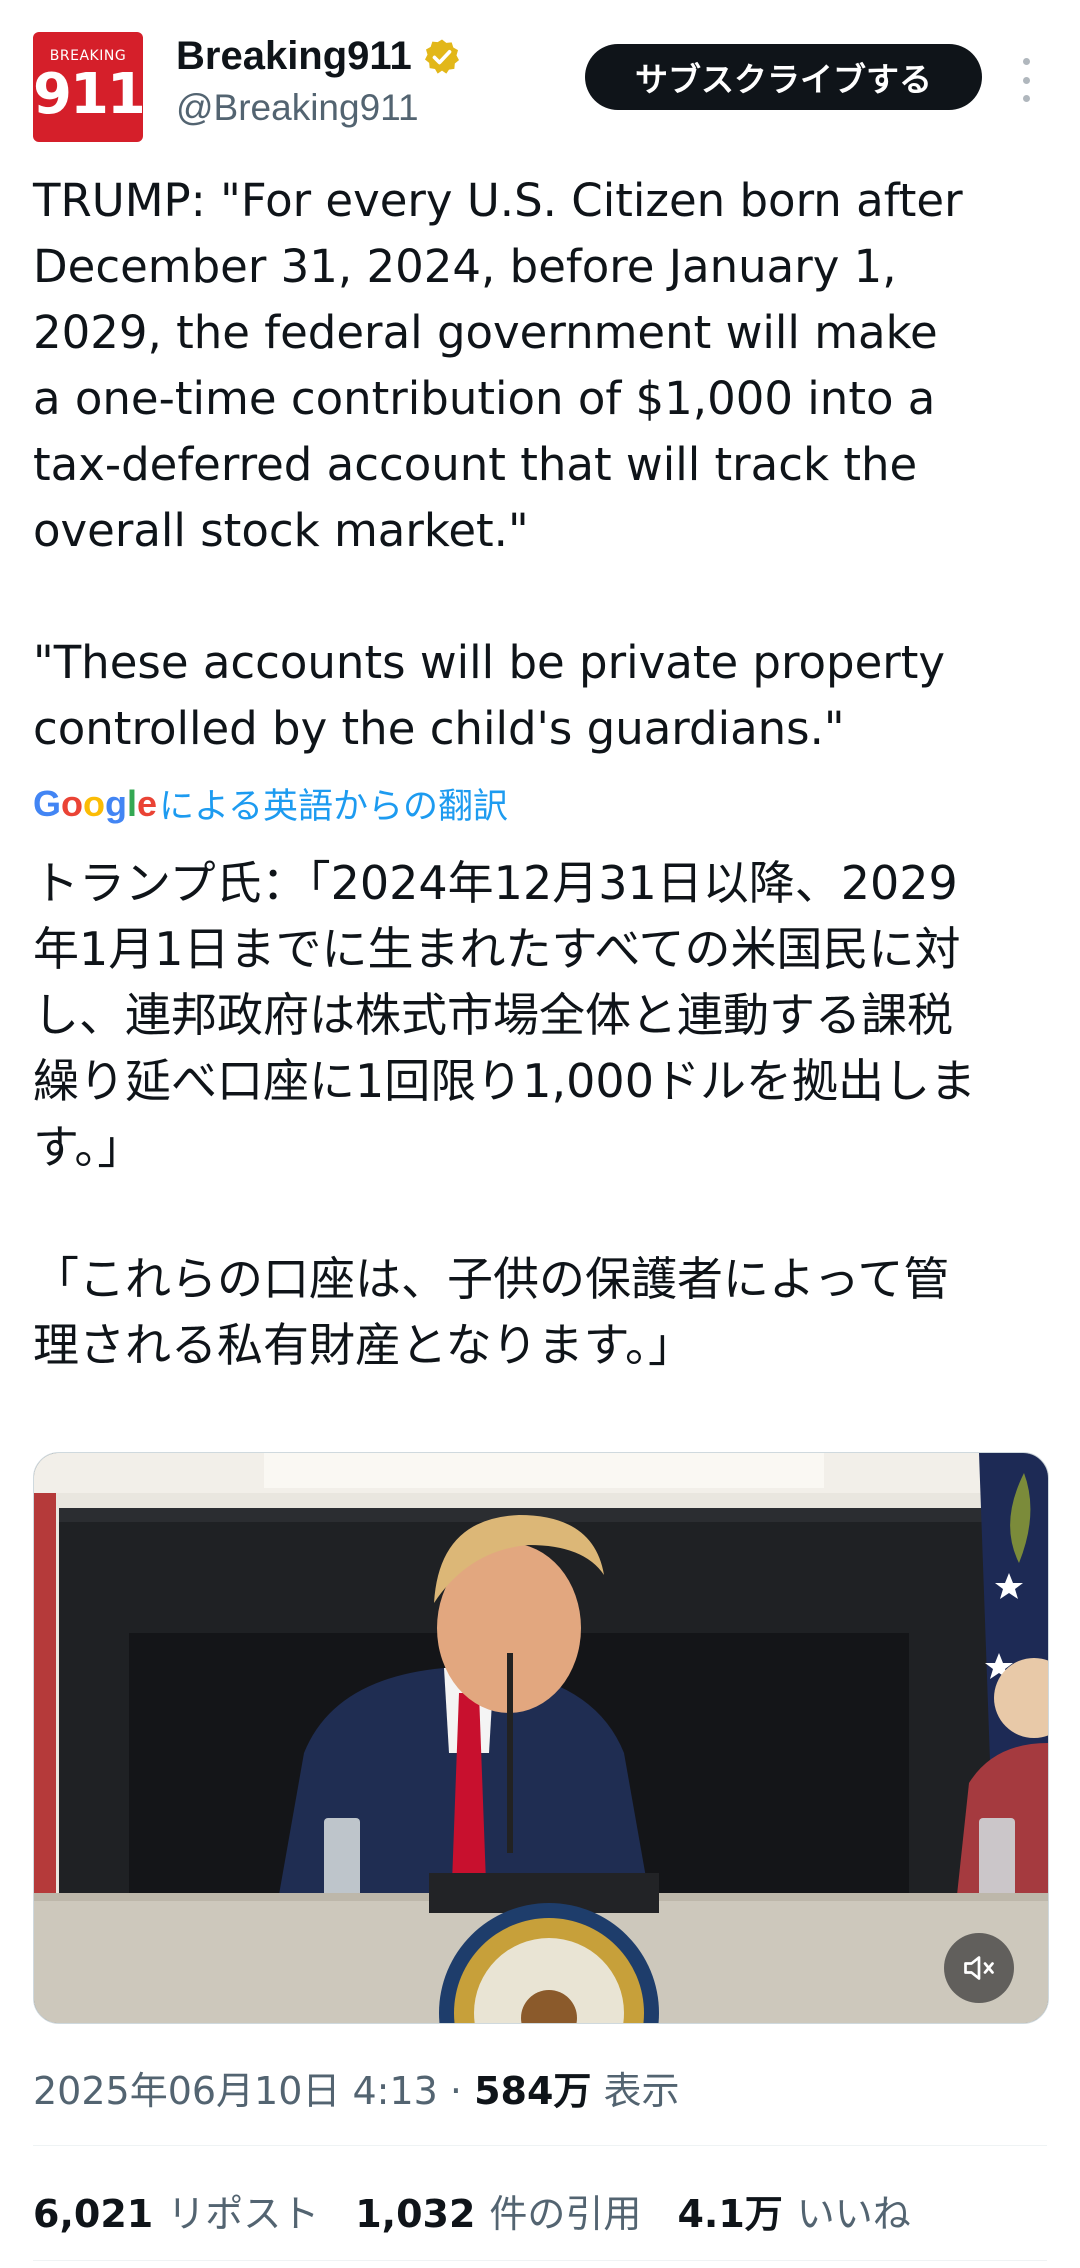 The height and width of the screenshot is (2268, 1080). Describe the element at coordinates (1026, 80) in the screenshot. I see `more-vertical-icon` at that location.